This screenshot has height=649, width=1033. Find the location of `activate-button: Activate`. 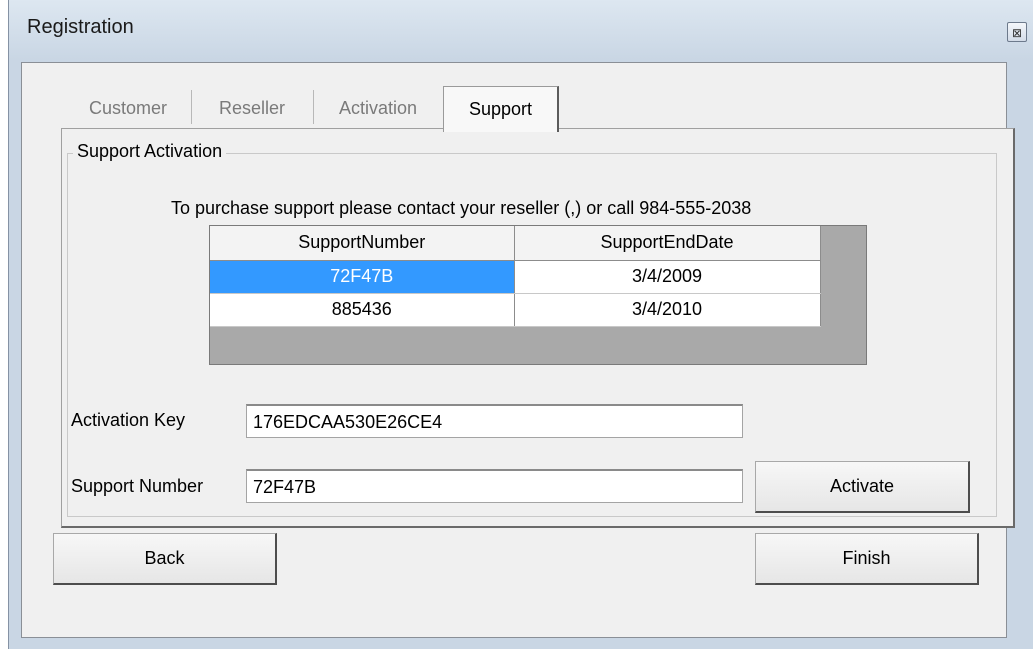

activate-button: Activate is located at coordinates (862, 487).